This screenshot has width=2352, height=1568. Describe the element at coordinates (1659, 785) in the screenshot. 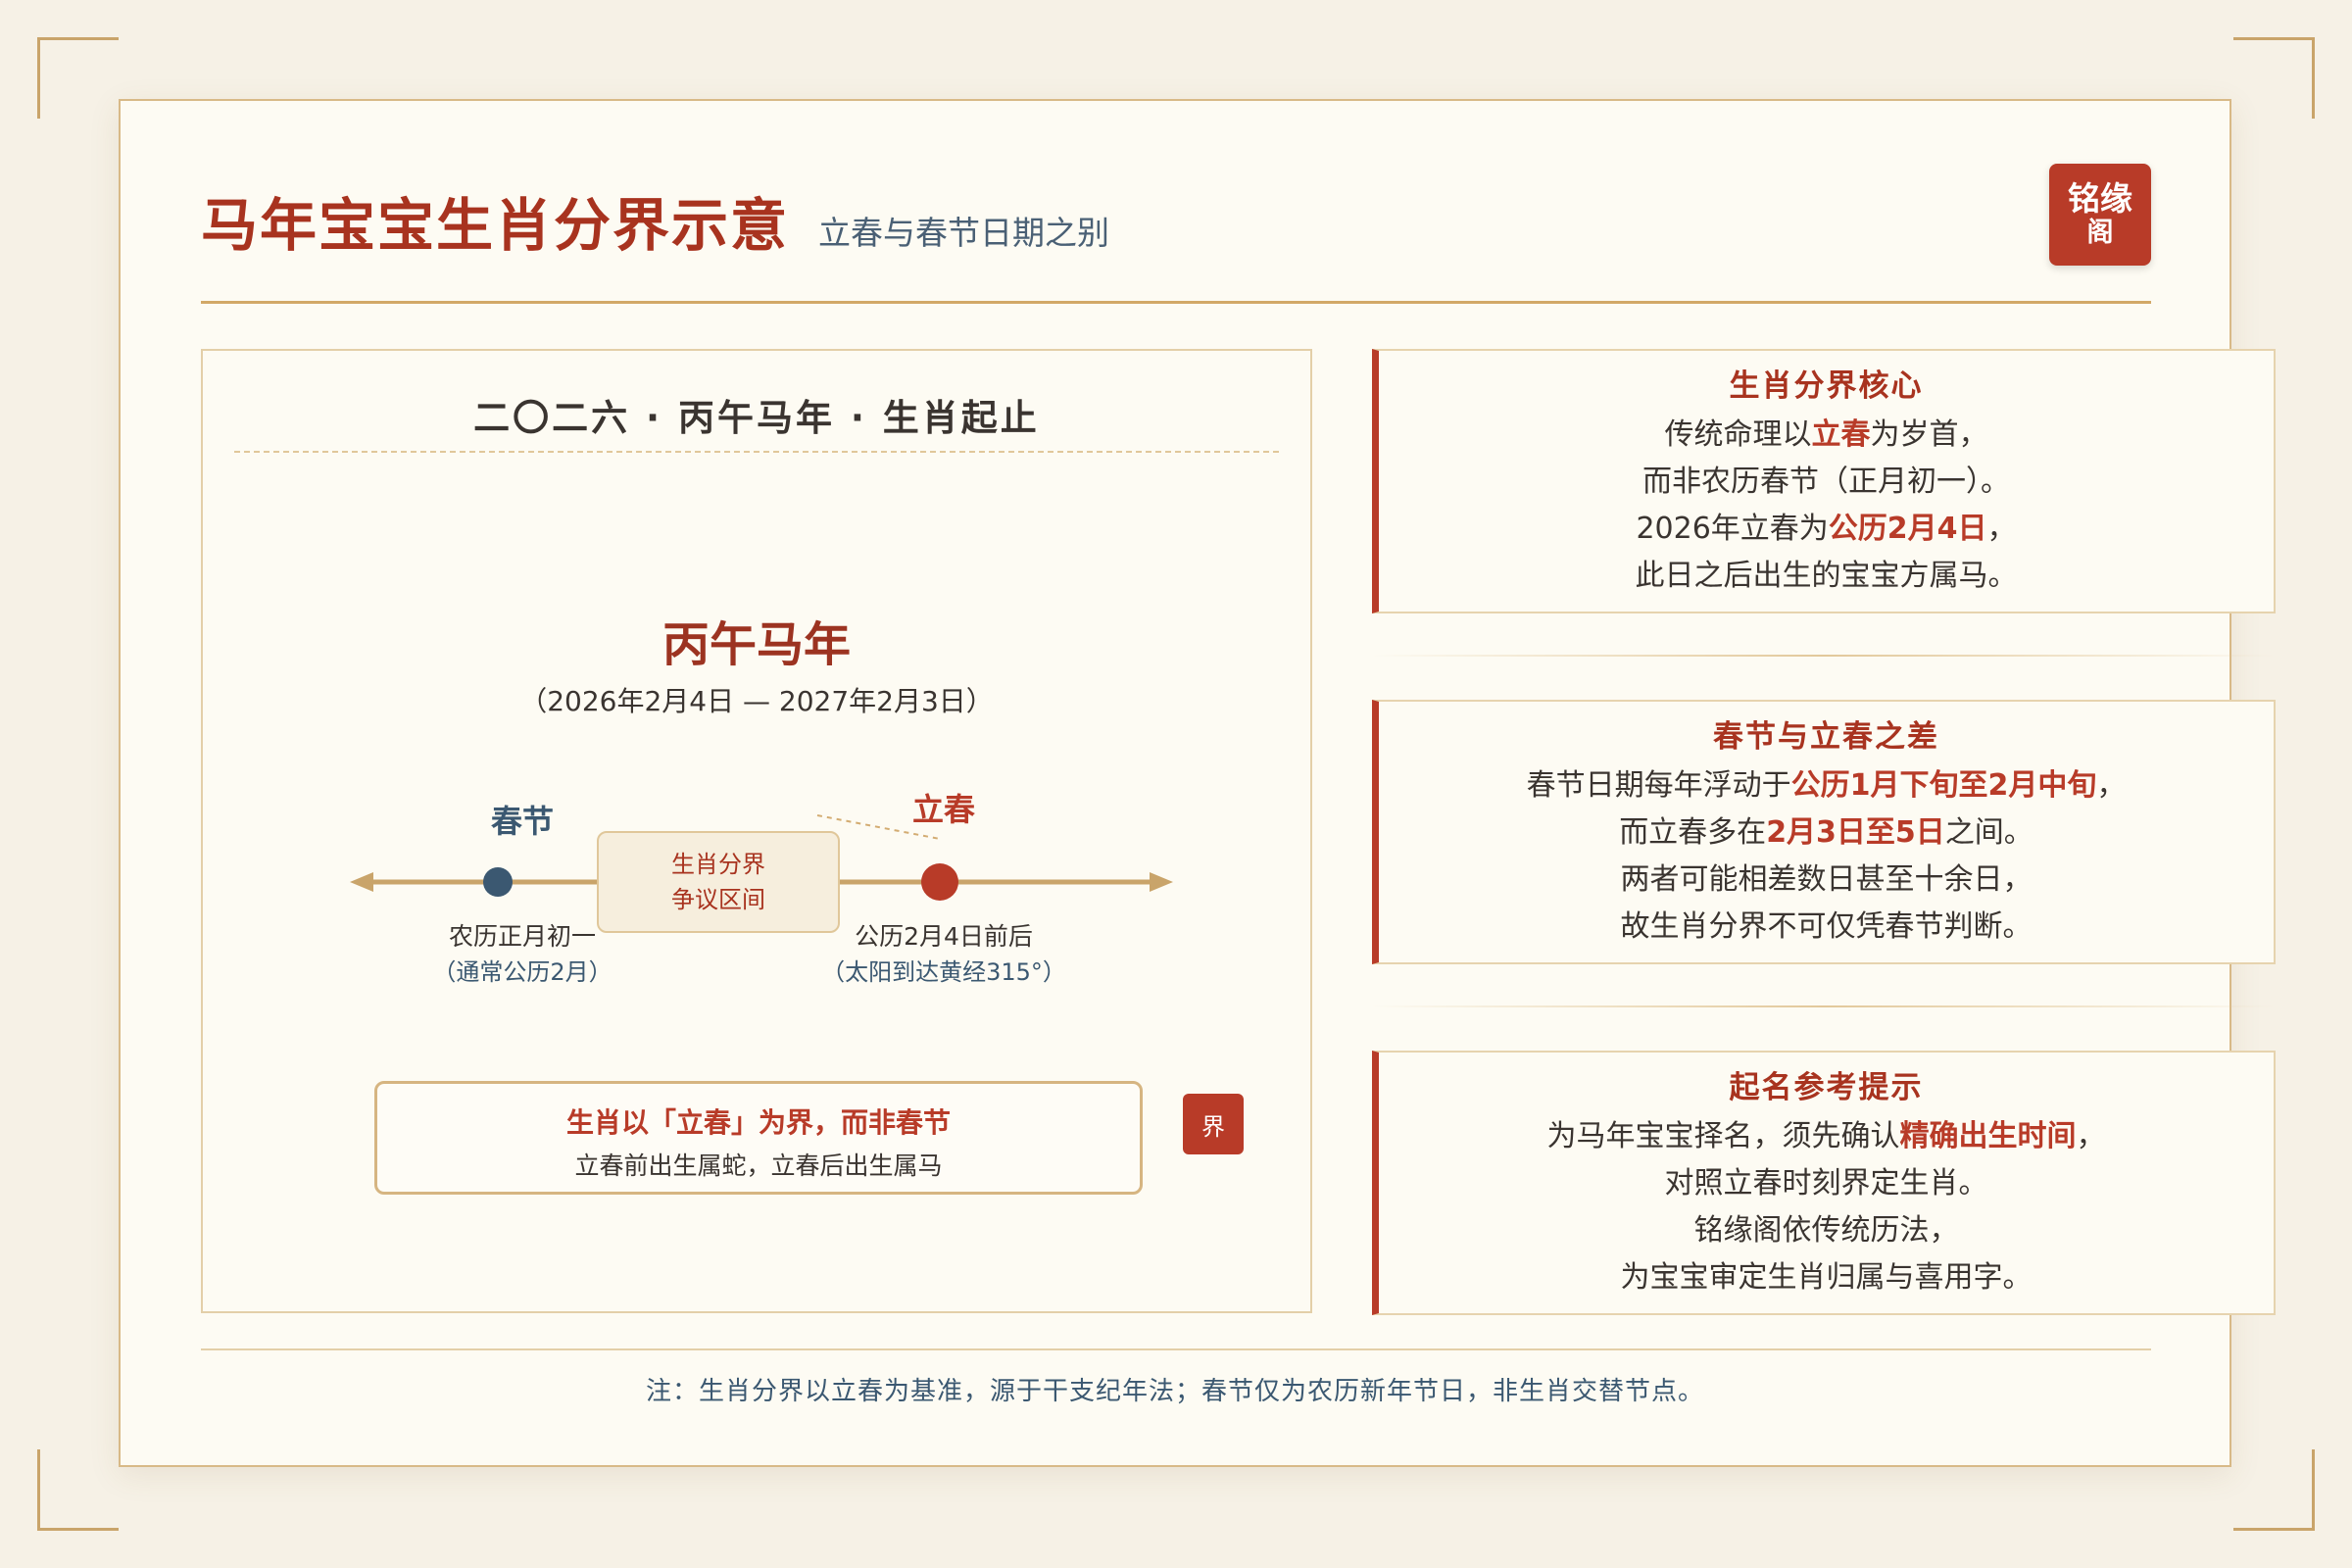

I see `body-text: 春节日期每年浮动于` at that location.